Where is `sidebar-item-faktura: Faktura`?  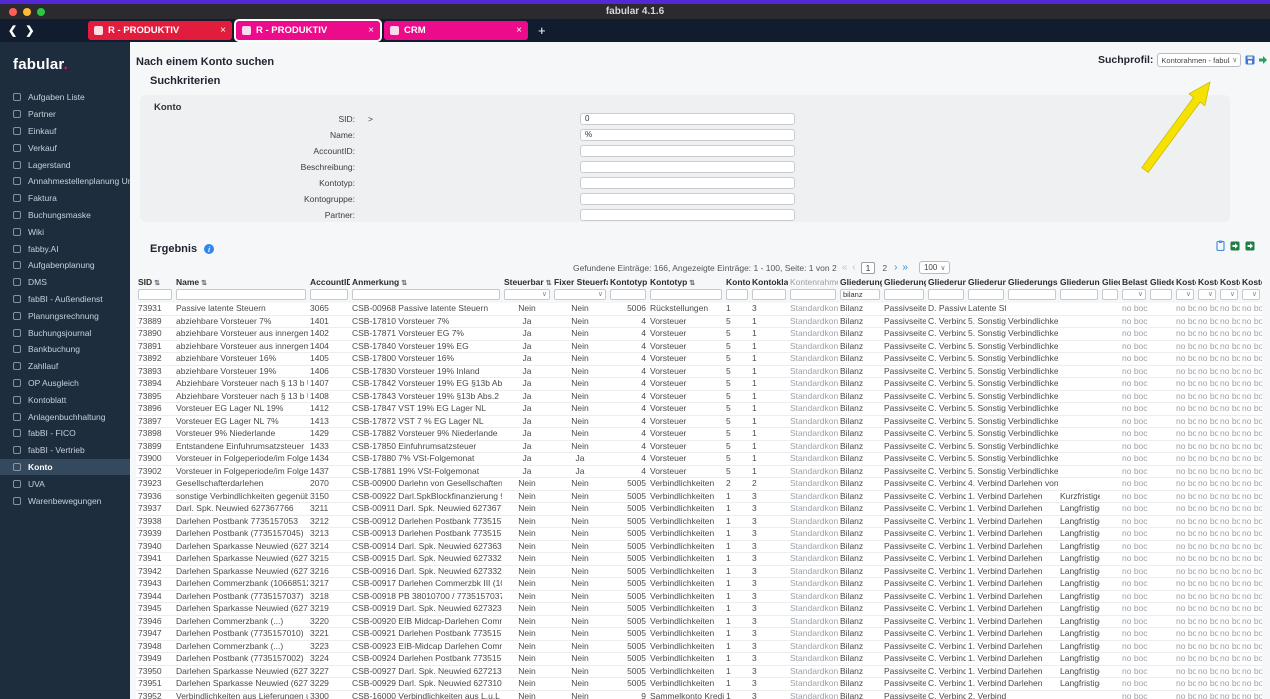
sidebar-item-faktura: Faktura is located at coordinates (65, 198).